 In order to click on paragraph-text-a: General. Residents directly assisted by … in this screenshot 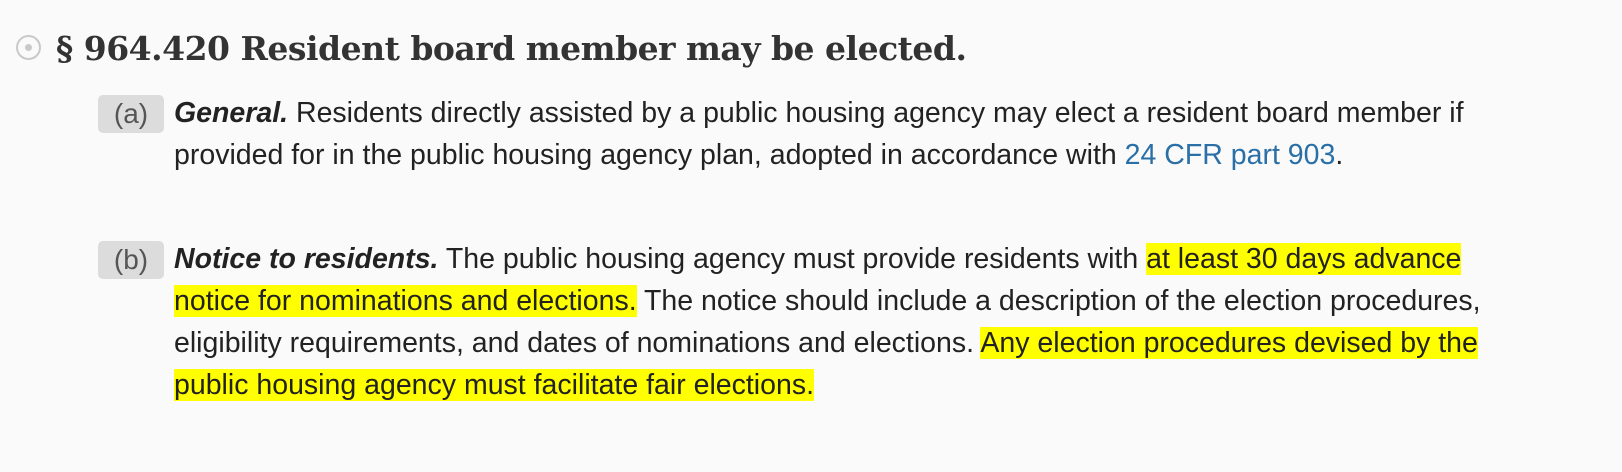, I will do `click(844, 134)`.